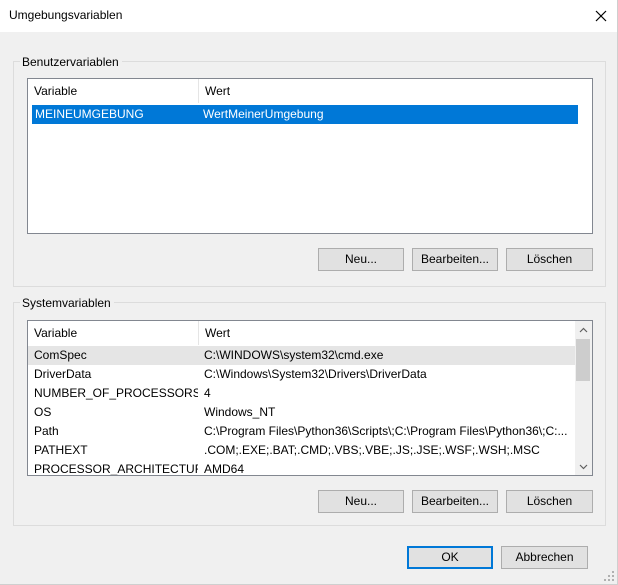  What do you see at coordinates (583, 360) in the screenshot?
I see `scrollbar-thumb` at bounding box center [583, 360].